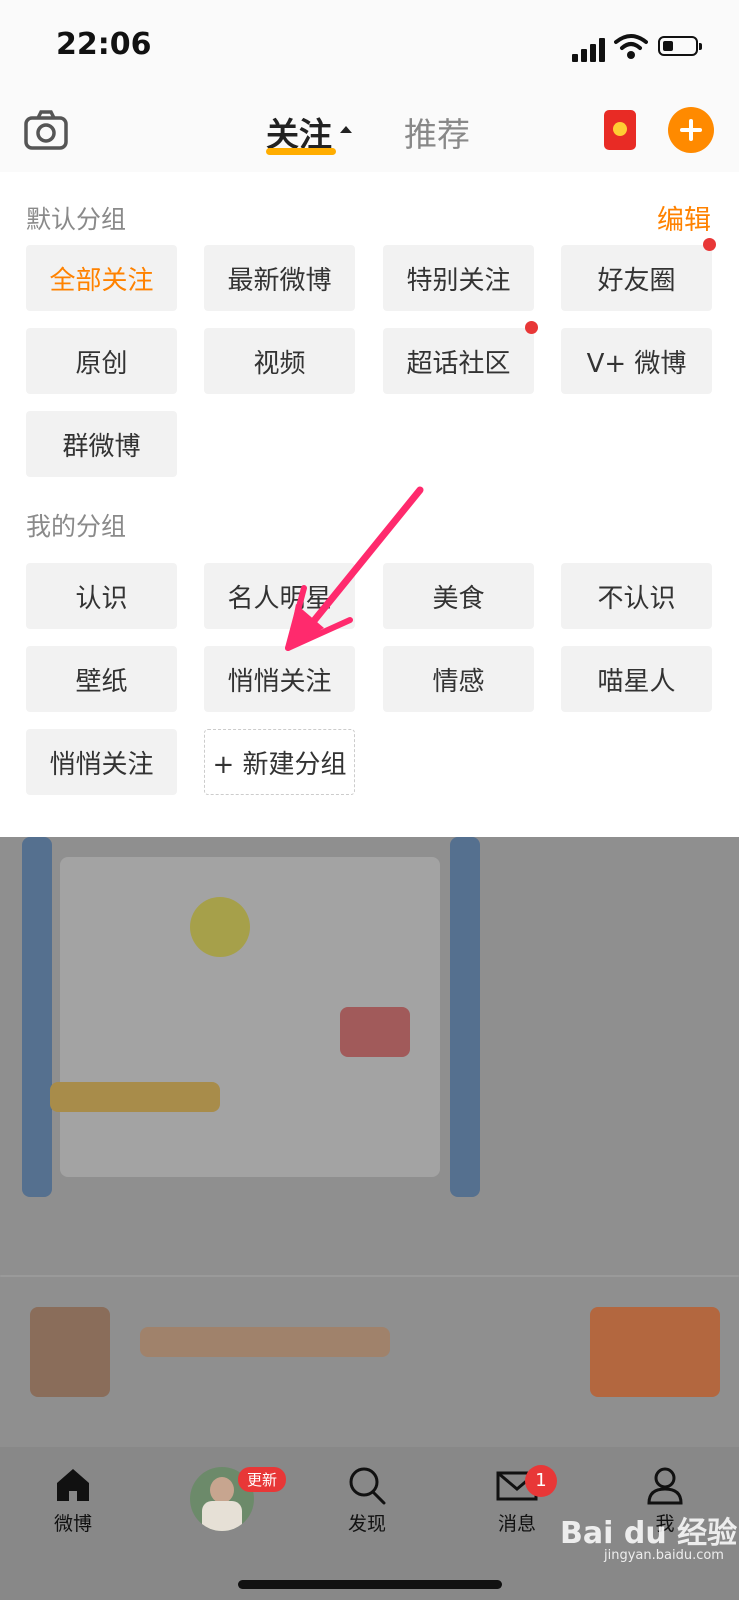 This screenshot has height=1600, width=739. I want to click on tab-recommend: 推荐, so click(437, 132).